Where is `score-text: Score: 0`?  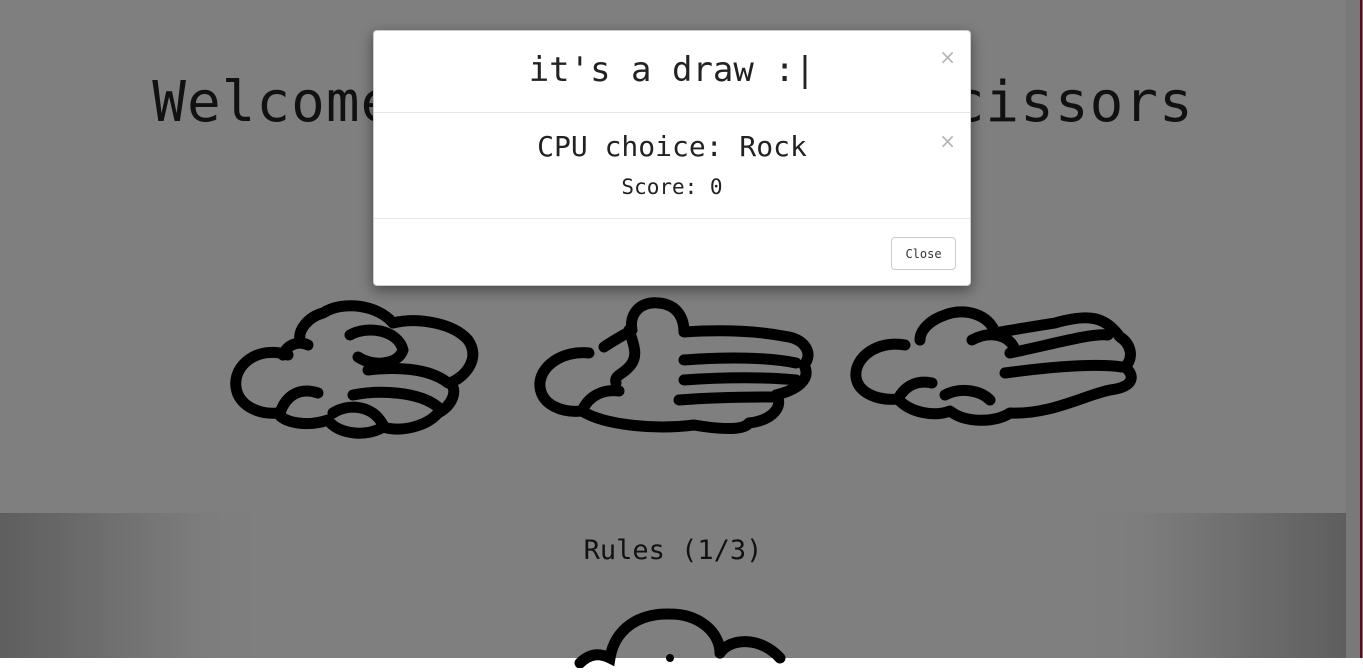 score-text: Score: 0 is located at coordinates (672, 187).